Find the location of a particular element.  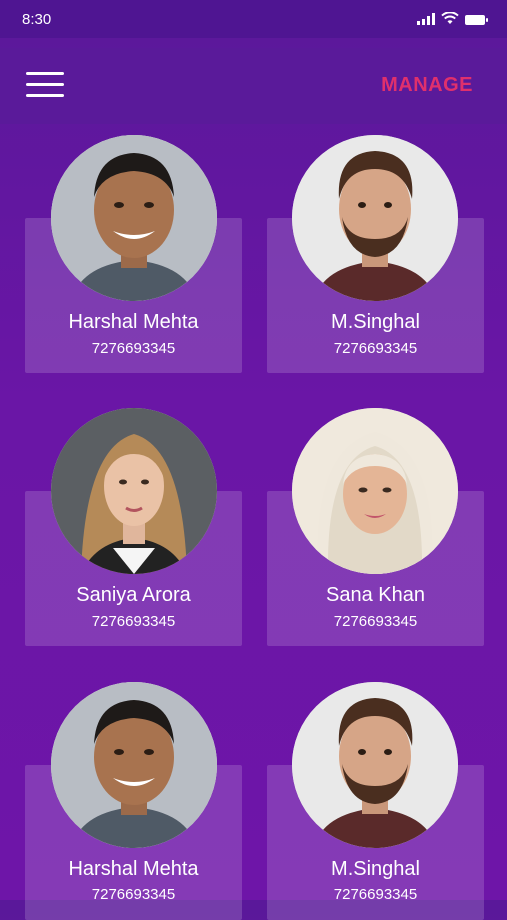

manage-button: MANAGE is located at coordinates (427, 85).